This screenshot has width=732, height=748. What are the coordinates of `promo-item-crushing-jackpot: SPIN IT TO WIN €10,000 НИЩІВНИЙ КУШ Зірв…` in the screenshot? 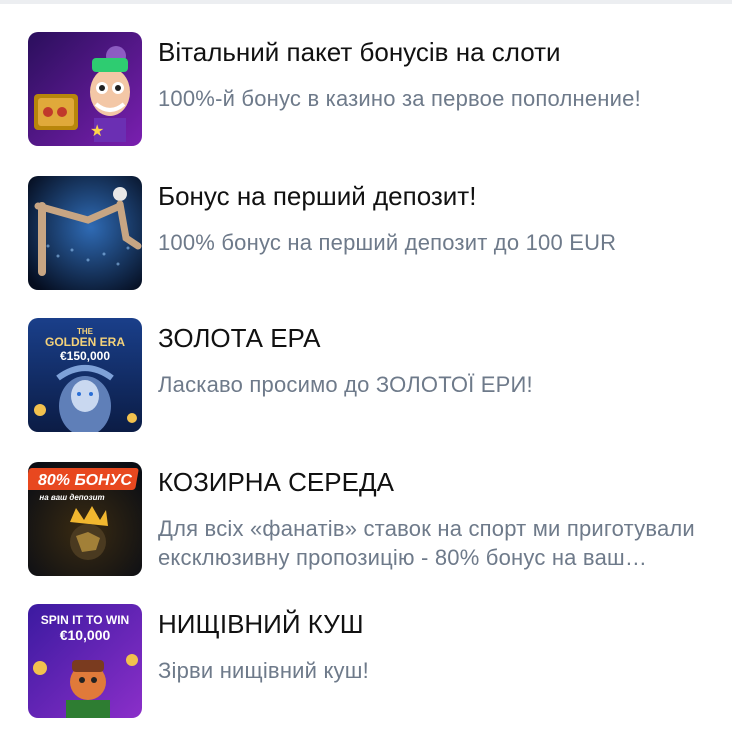 It's located at (373, 662).